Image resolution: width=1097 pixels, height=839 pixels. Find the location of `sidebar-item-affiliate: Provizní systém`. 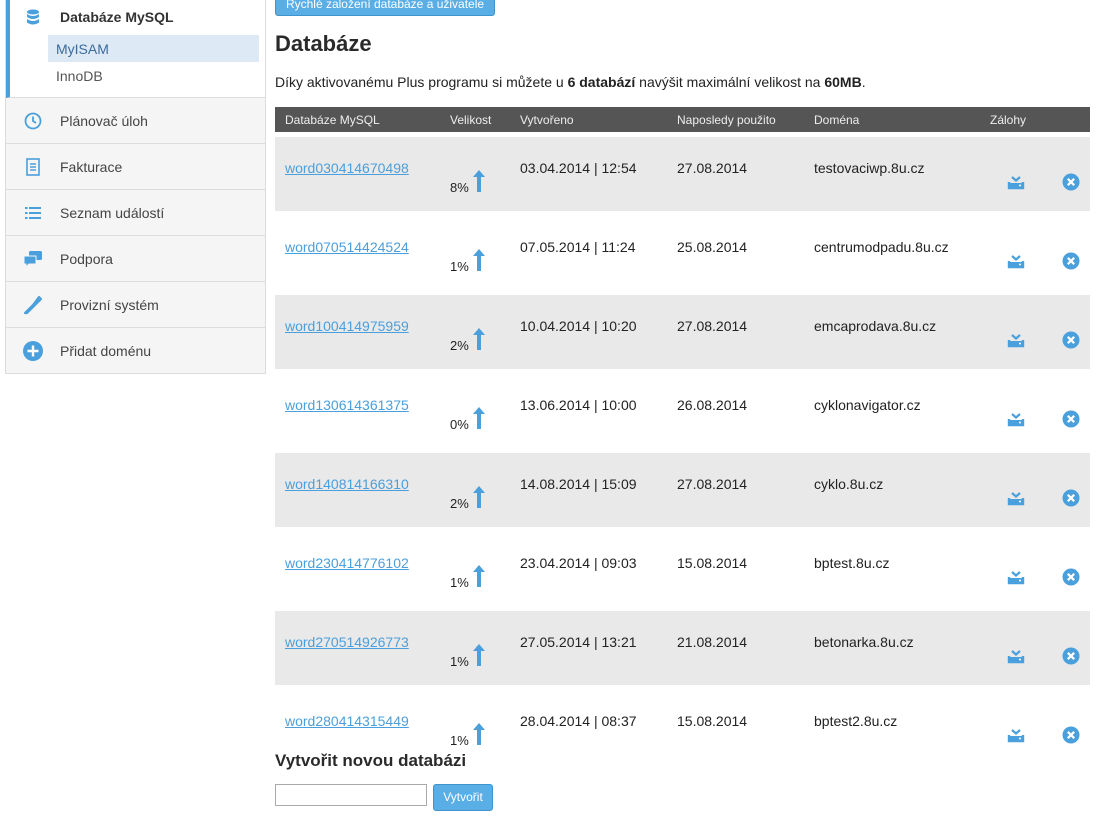

sidebar-item-affiliate: Provizní systém is located at coordinates (135, 305).